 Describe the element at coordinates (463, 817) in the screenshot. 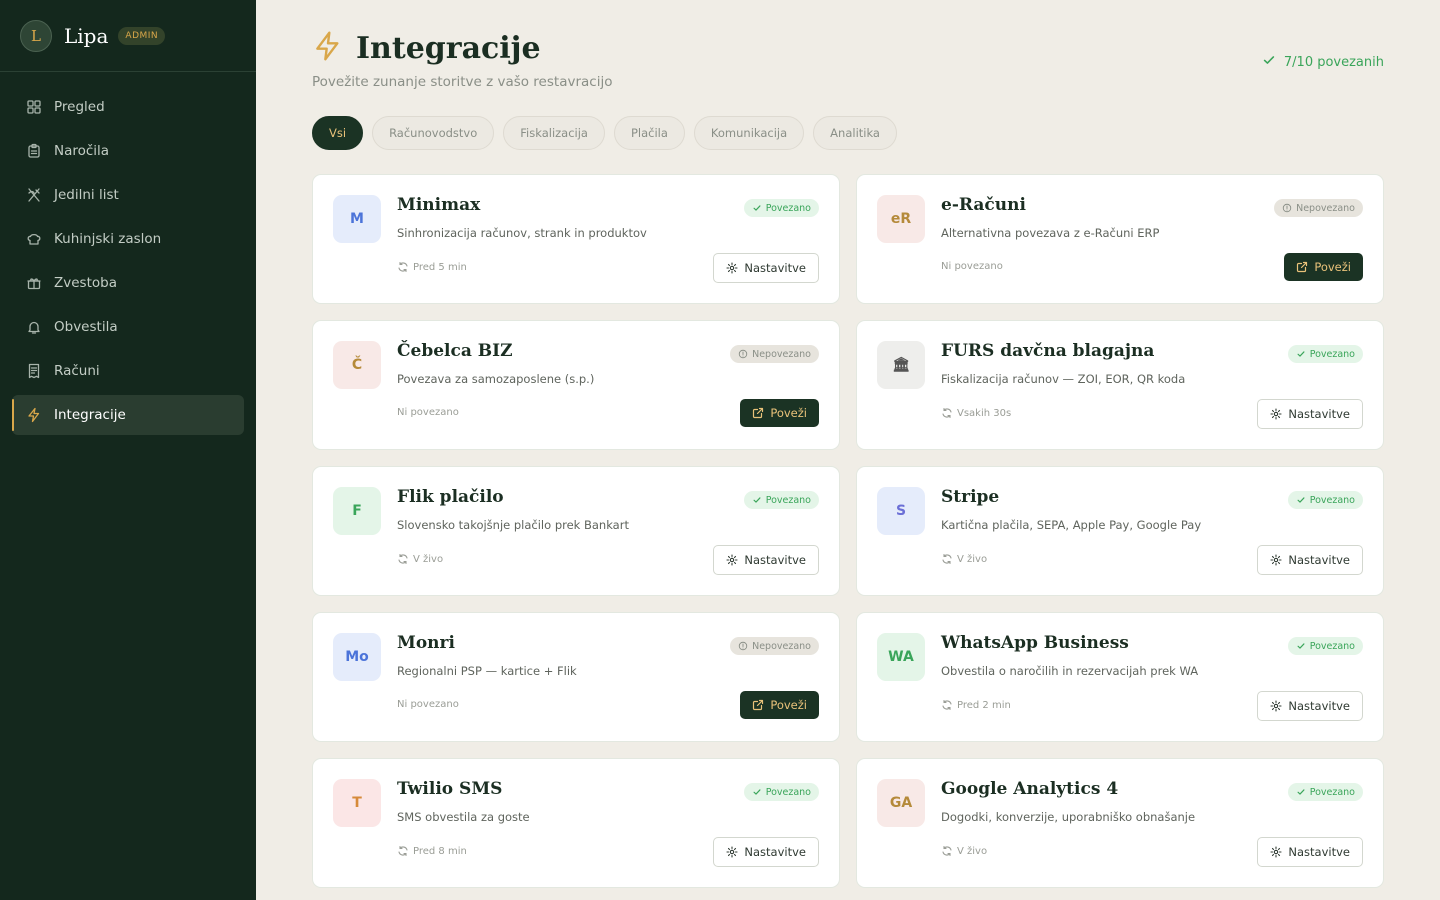

I see `integration-description: SMS obvestila za goste` at that location.